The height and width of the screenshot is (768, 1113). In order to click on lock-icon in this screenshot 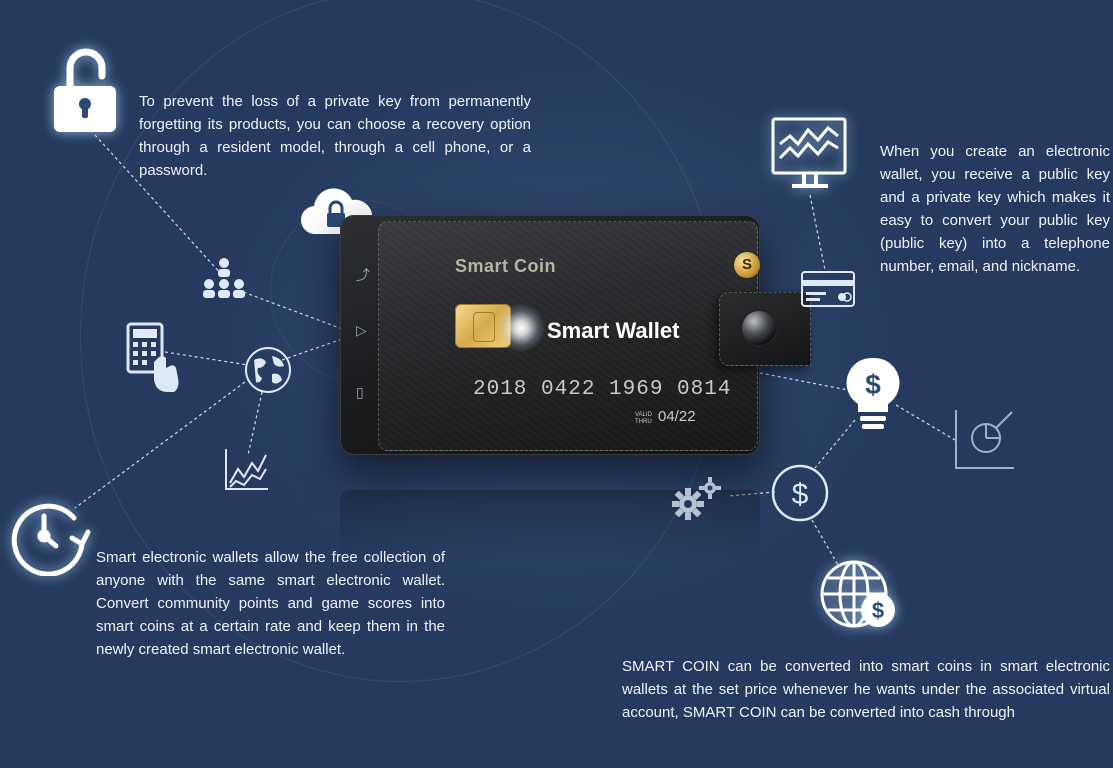, I will do `click(85, 90)`.